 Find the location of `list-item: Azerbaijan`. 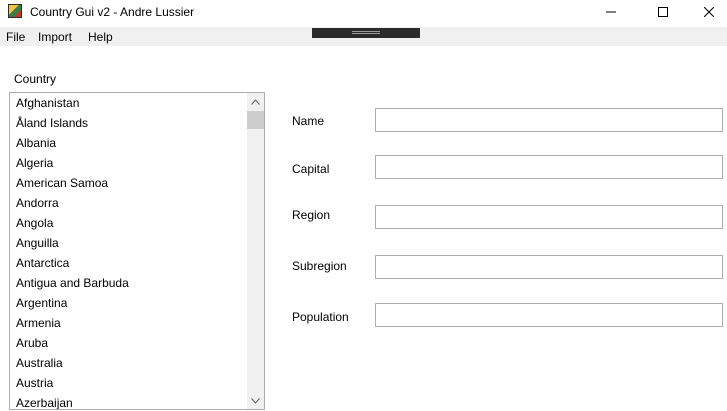

list-item: Azerbaijan is located at coordinates (128, 401).